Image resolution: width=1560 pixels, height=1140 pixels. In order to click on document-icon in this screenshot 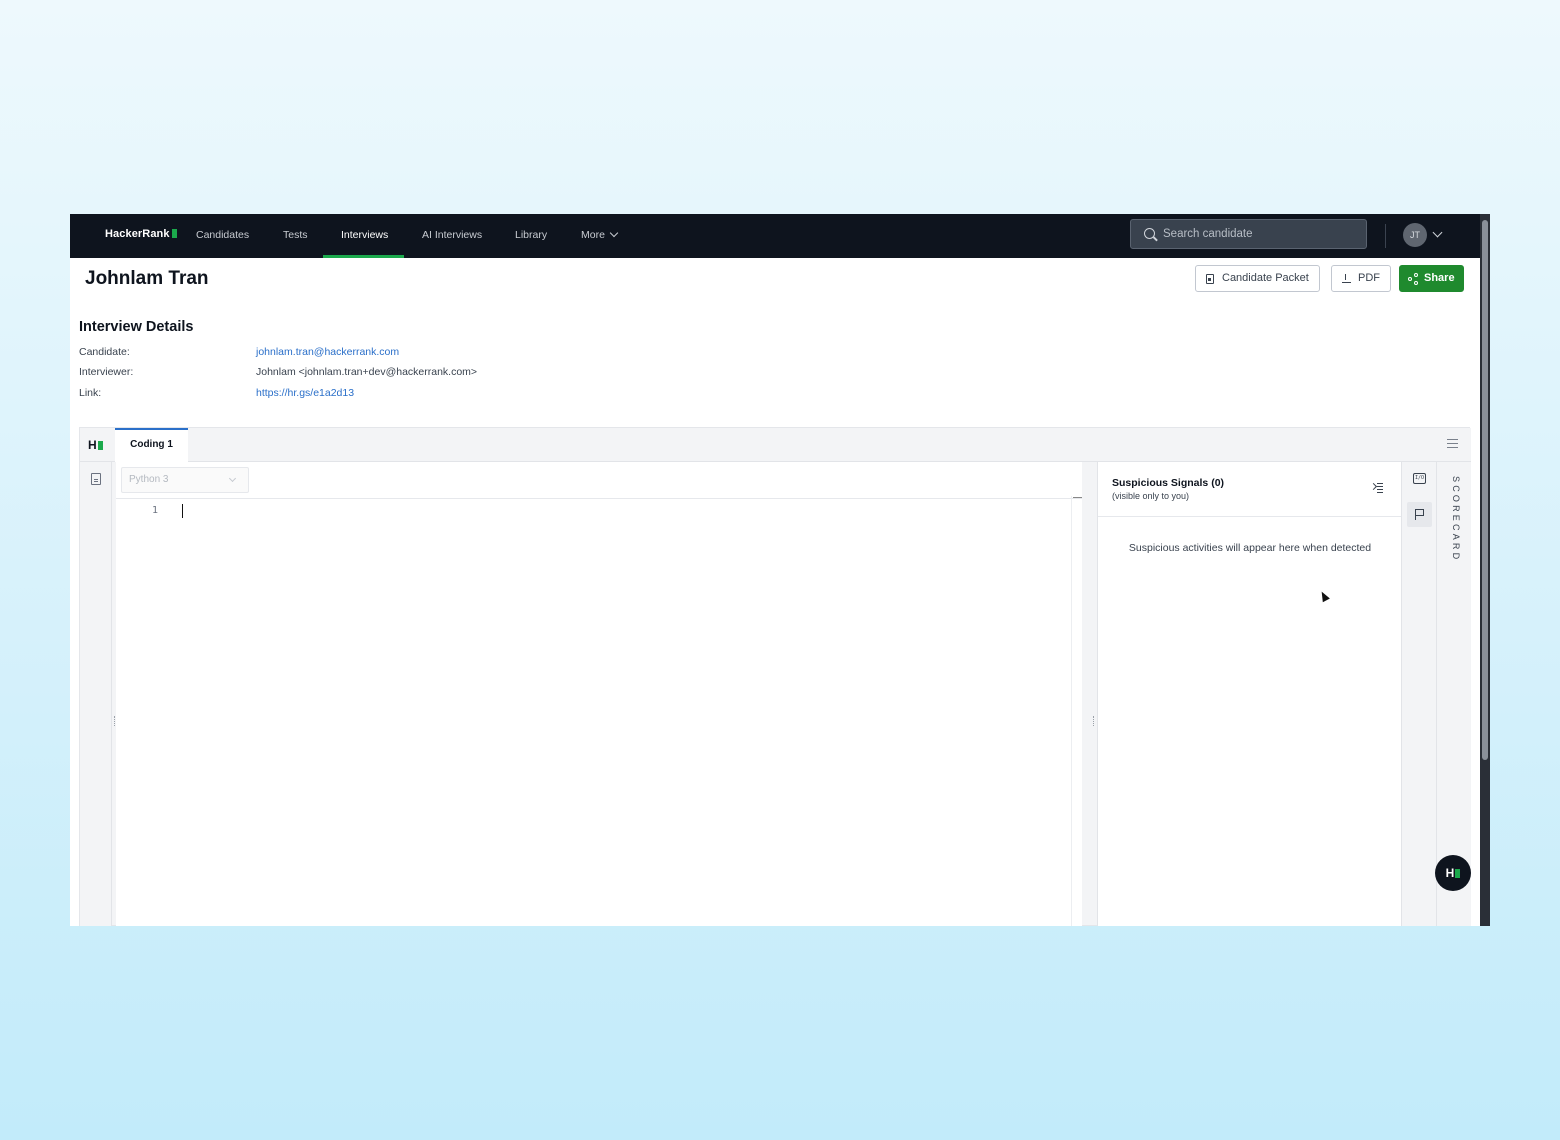, I will do `click(96, 479)`.